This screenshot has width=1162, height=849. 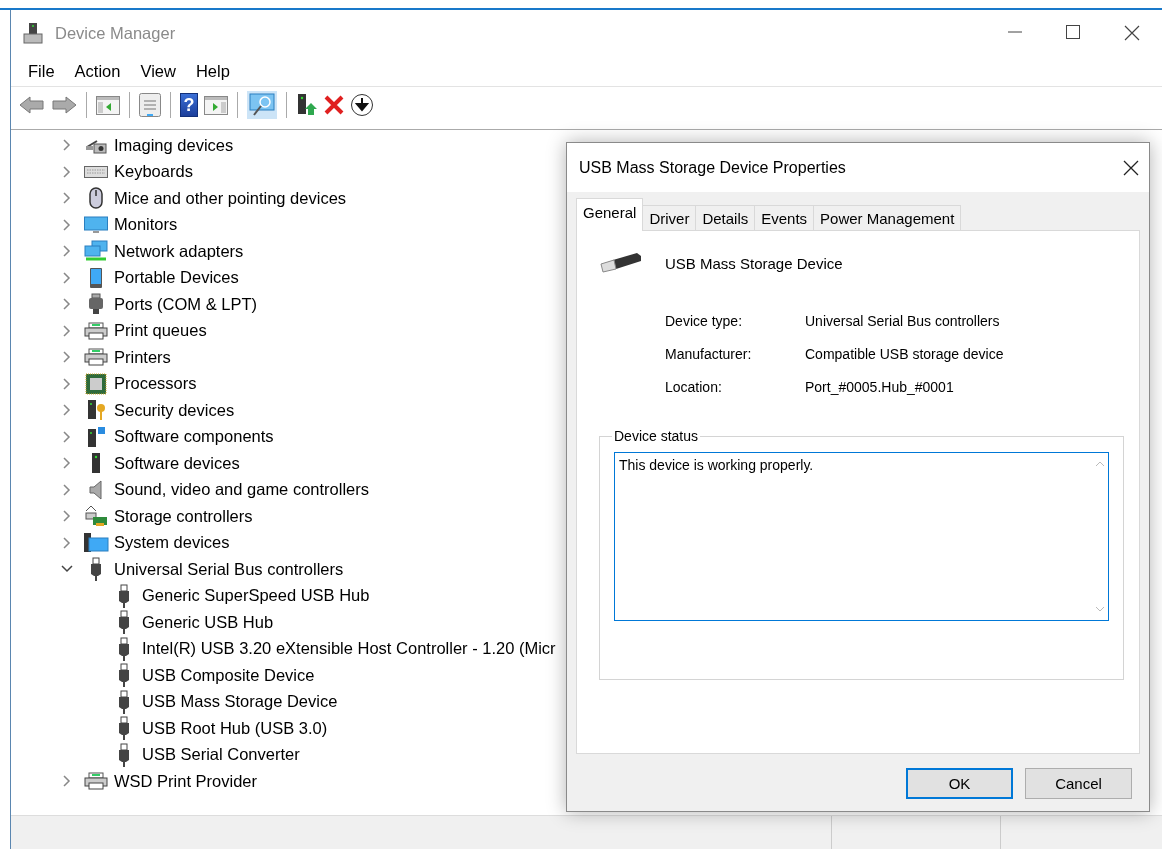 What do you see at coordinates (262, 105) in the screenshot?
I see `scan-monitor-icon` at bounding box center [262, 105].